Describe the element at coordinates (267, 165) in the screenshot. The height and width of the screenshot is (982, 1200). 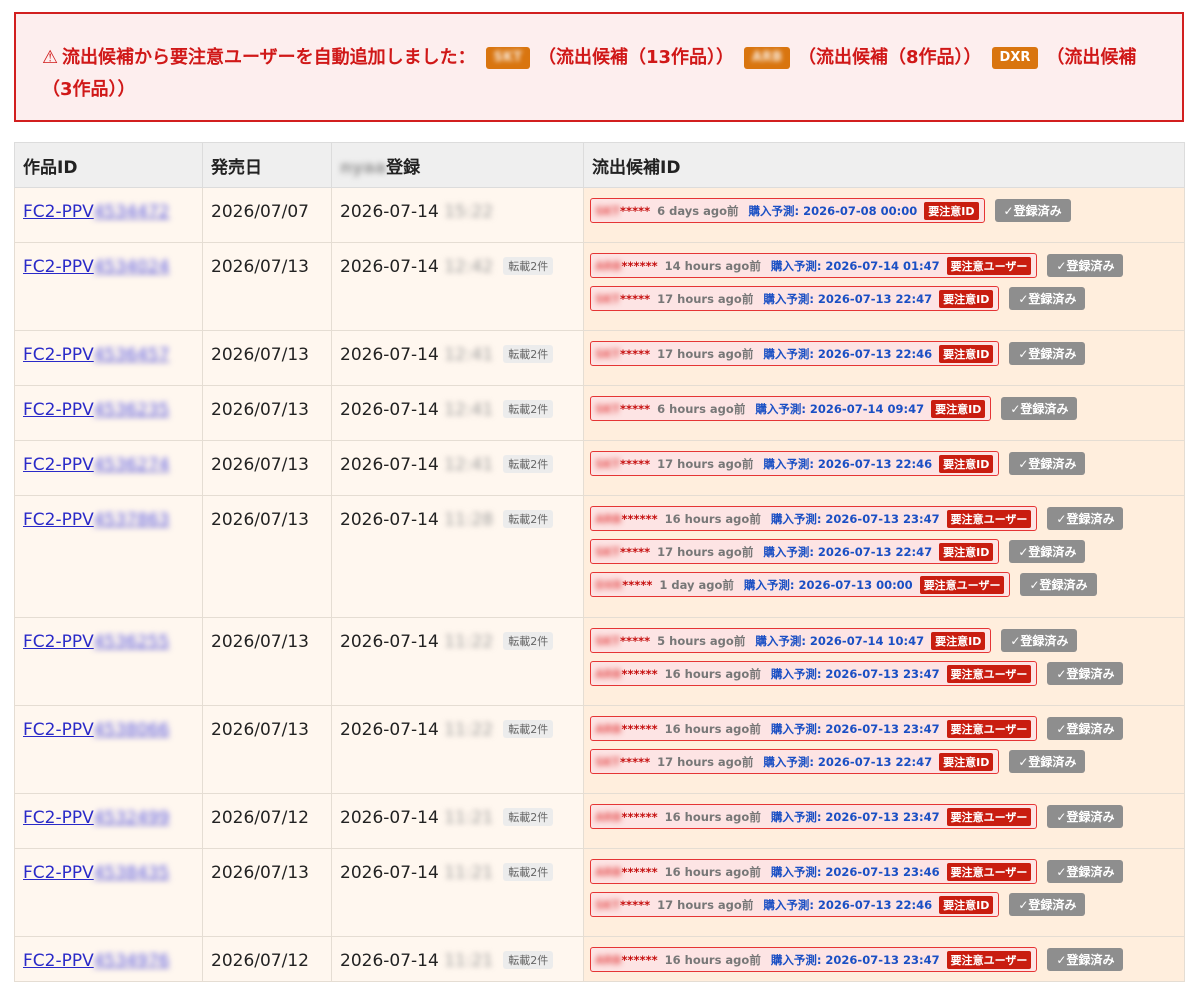
I see `header-release-date: 発売日` at that location.